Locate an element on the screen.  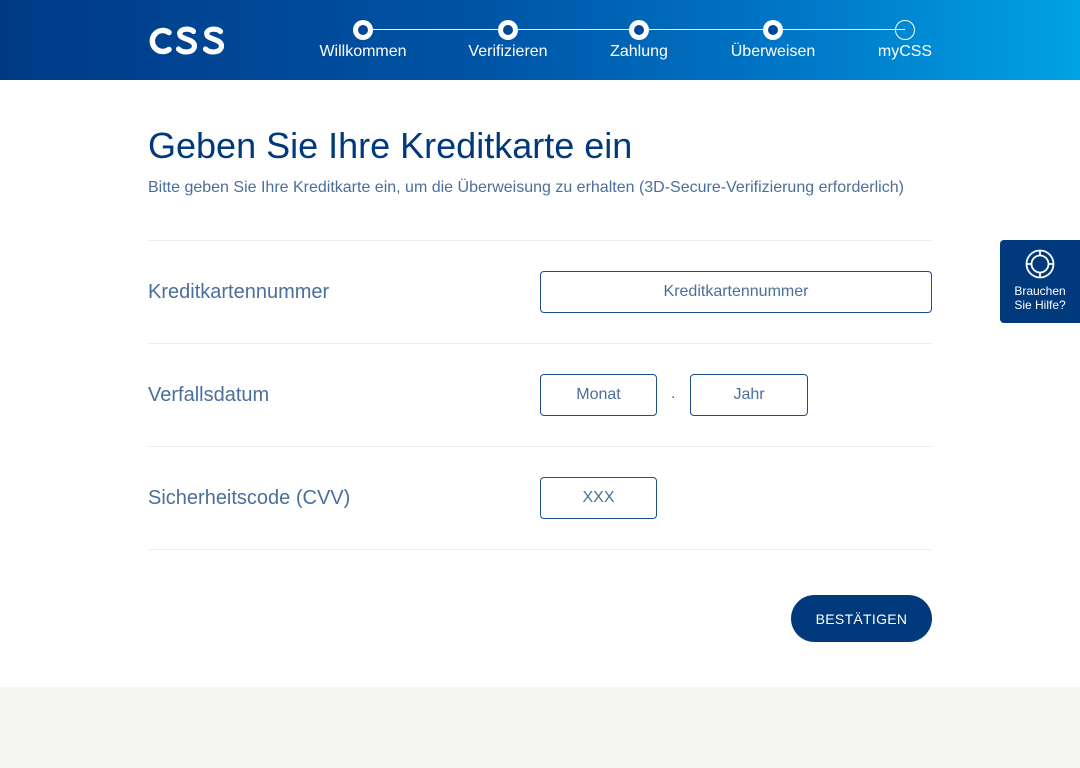
progress-step-verifizieren: Verifizieren is located at coordinates (508, 40).